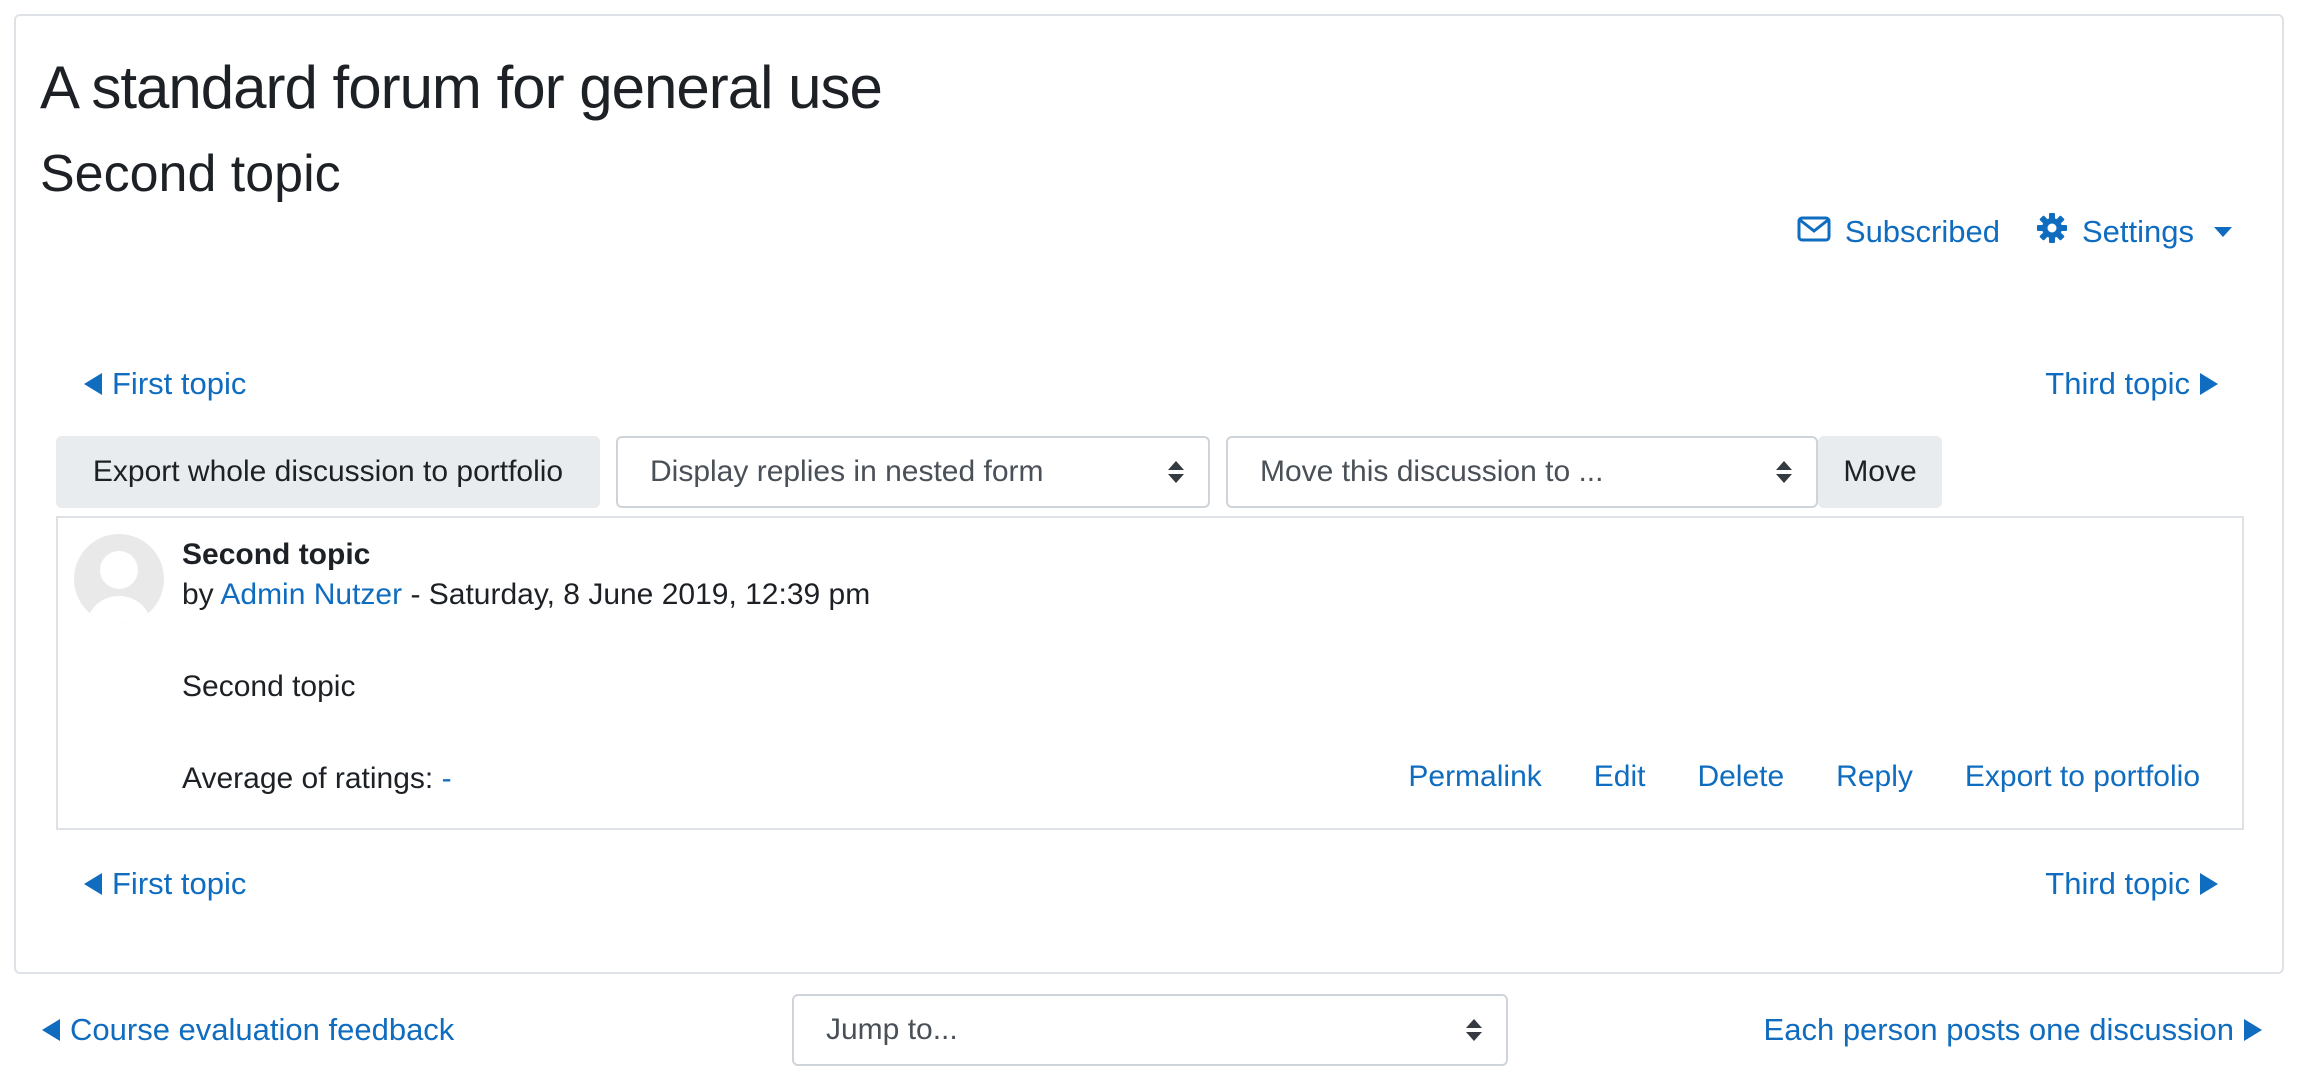 This screenshot has width=2304, height=1074. Describe the element at coordinates (119, 579) in the screenshot. I see `avatar` at that location.